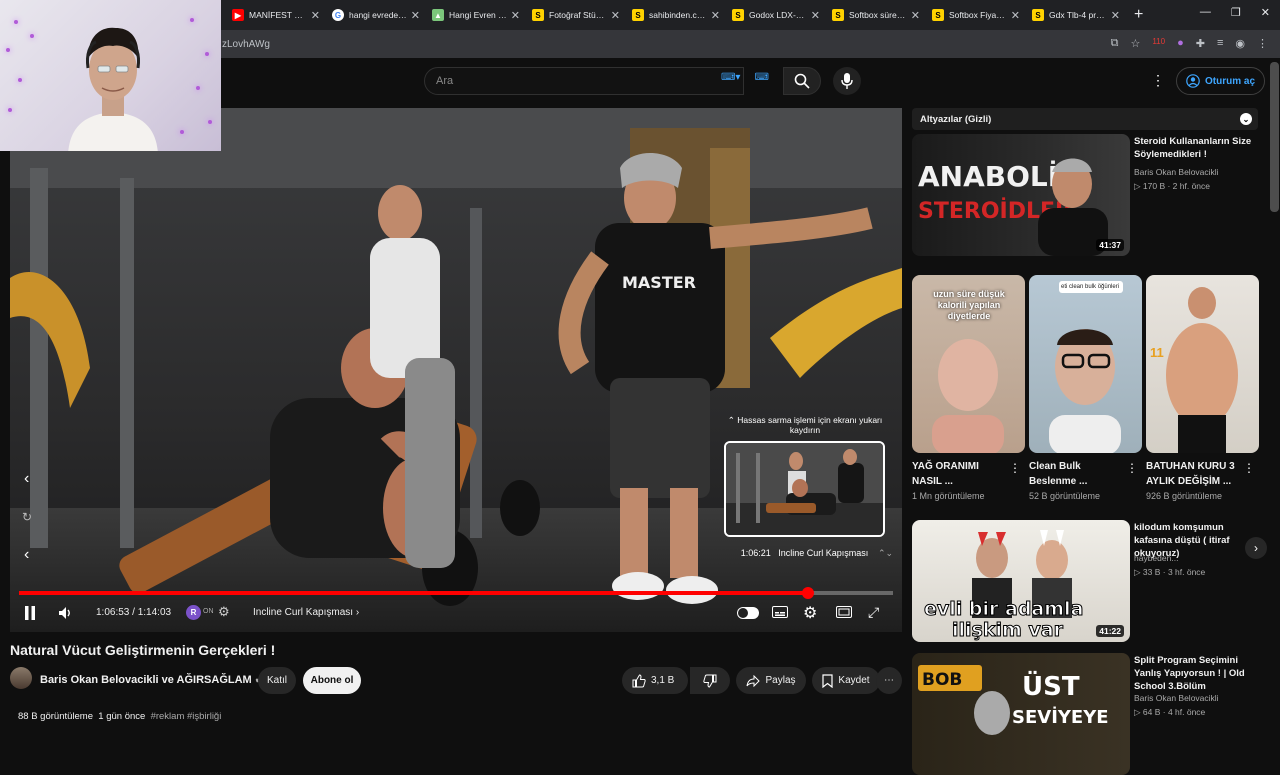 This screenshot has width=1280, height=775. I want to click on extension-icon: ●, so click(1180, 43).